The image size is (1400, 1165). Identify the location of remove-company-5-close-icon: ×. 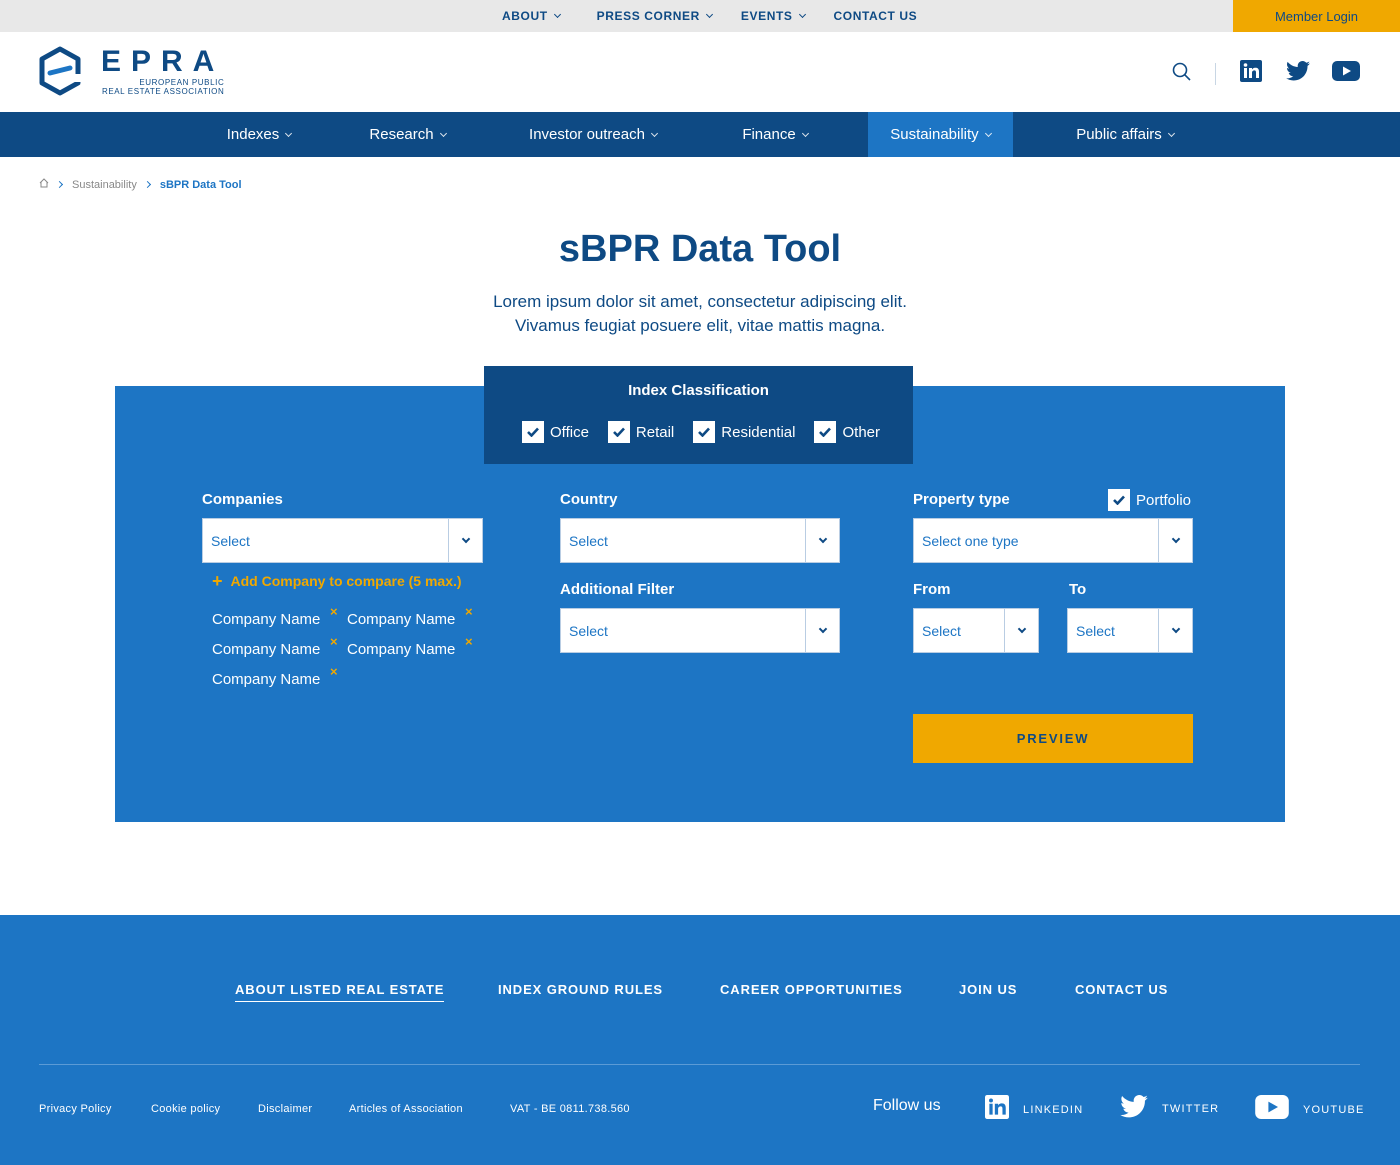
(334, 671).